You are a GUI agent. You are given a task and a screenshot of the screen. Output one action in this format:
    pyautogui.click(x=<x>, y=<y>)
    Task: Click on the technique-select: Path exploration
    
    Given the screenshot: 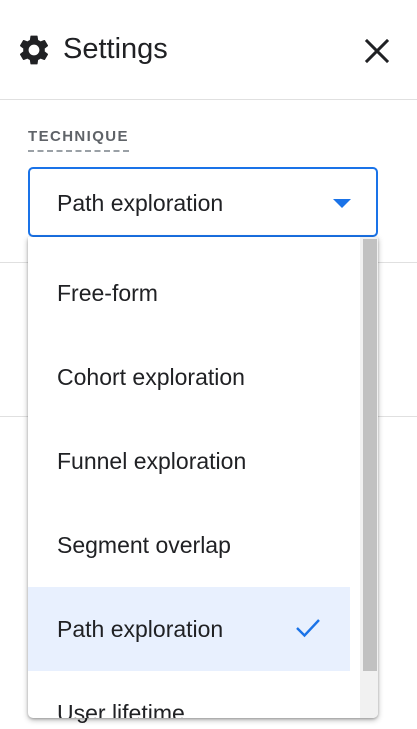 What is the action you would take?
    pyautogui.click(x=203, y=202)
    